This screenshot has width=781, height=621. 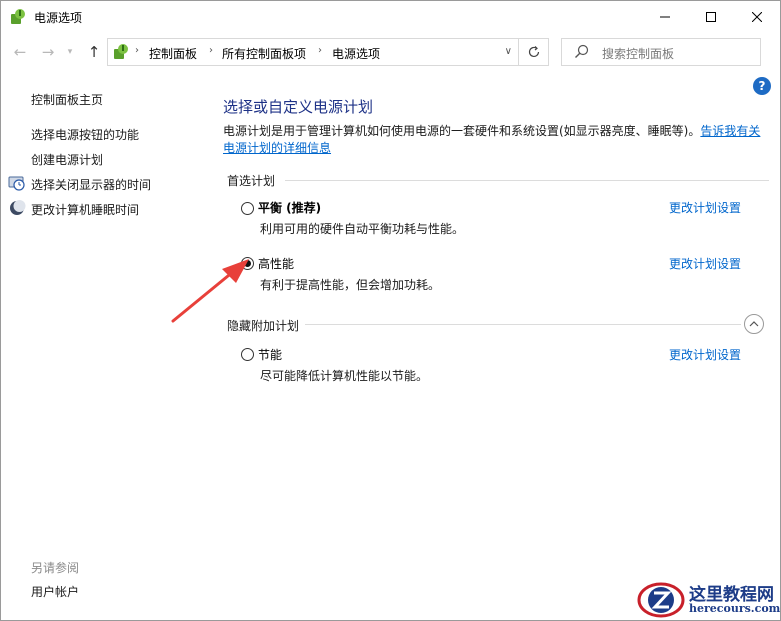 I want to click on plan-name-balanced: 平衡 (推荐), so click(x=289, y=207).